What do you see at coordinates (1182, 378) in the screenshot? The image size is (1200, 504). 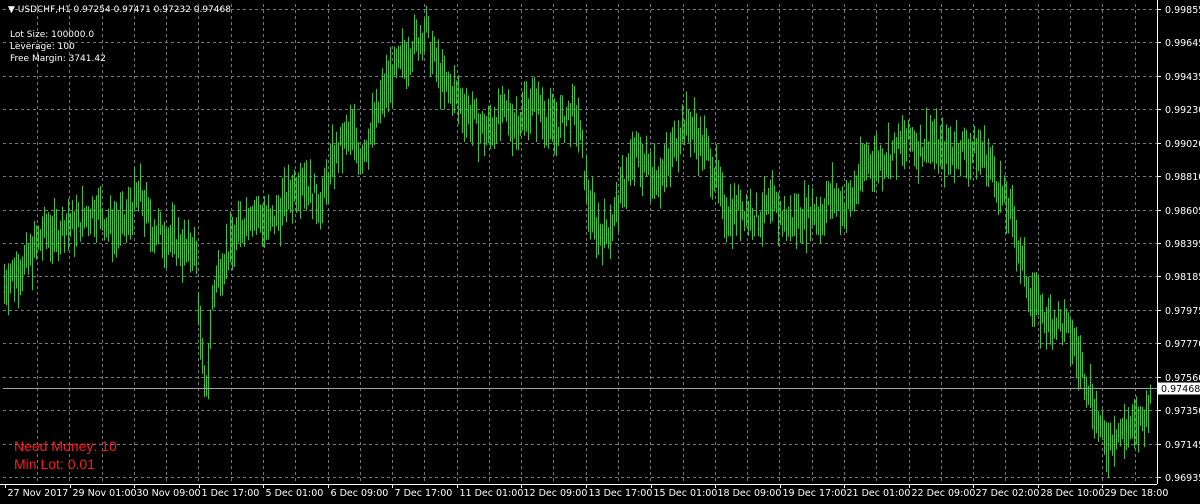 I see `y-tick-label: 0.97560` at bounding box center [1182, 378].